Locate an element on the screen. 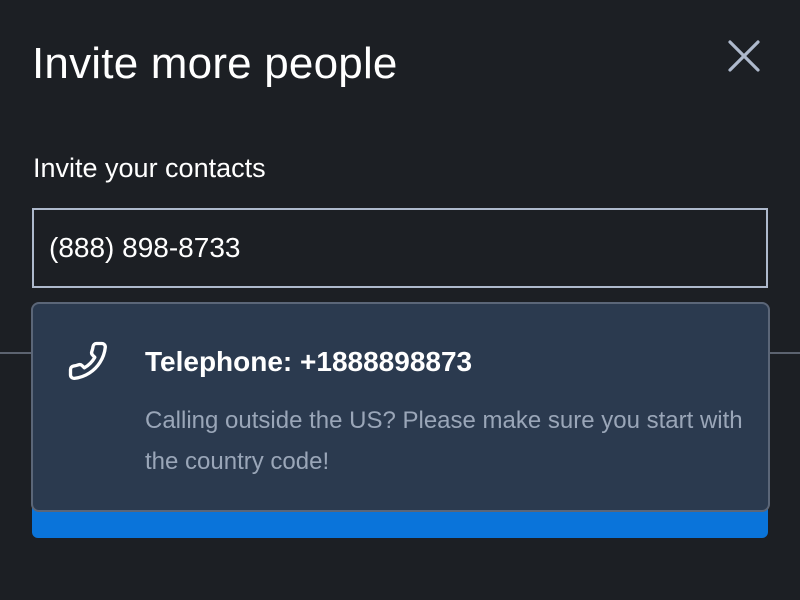  dialog-title: Invite more people is located at coordinates (215, 63).